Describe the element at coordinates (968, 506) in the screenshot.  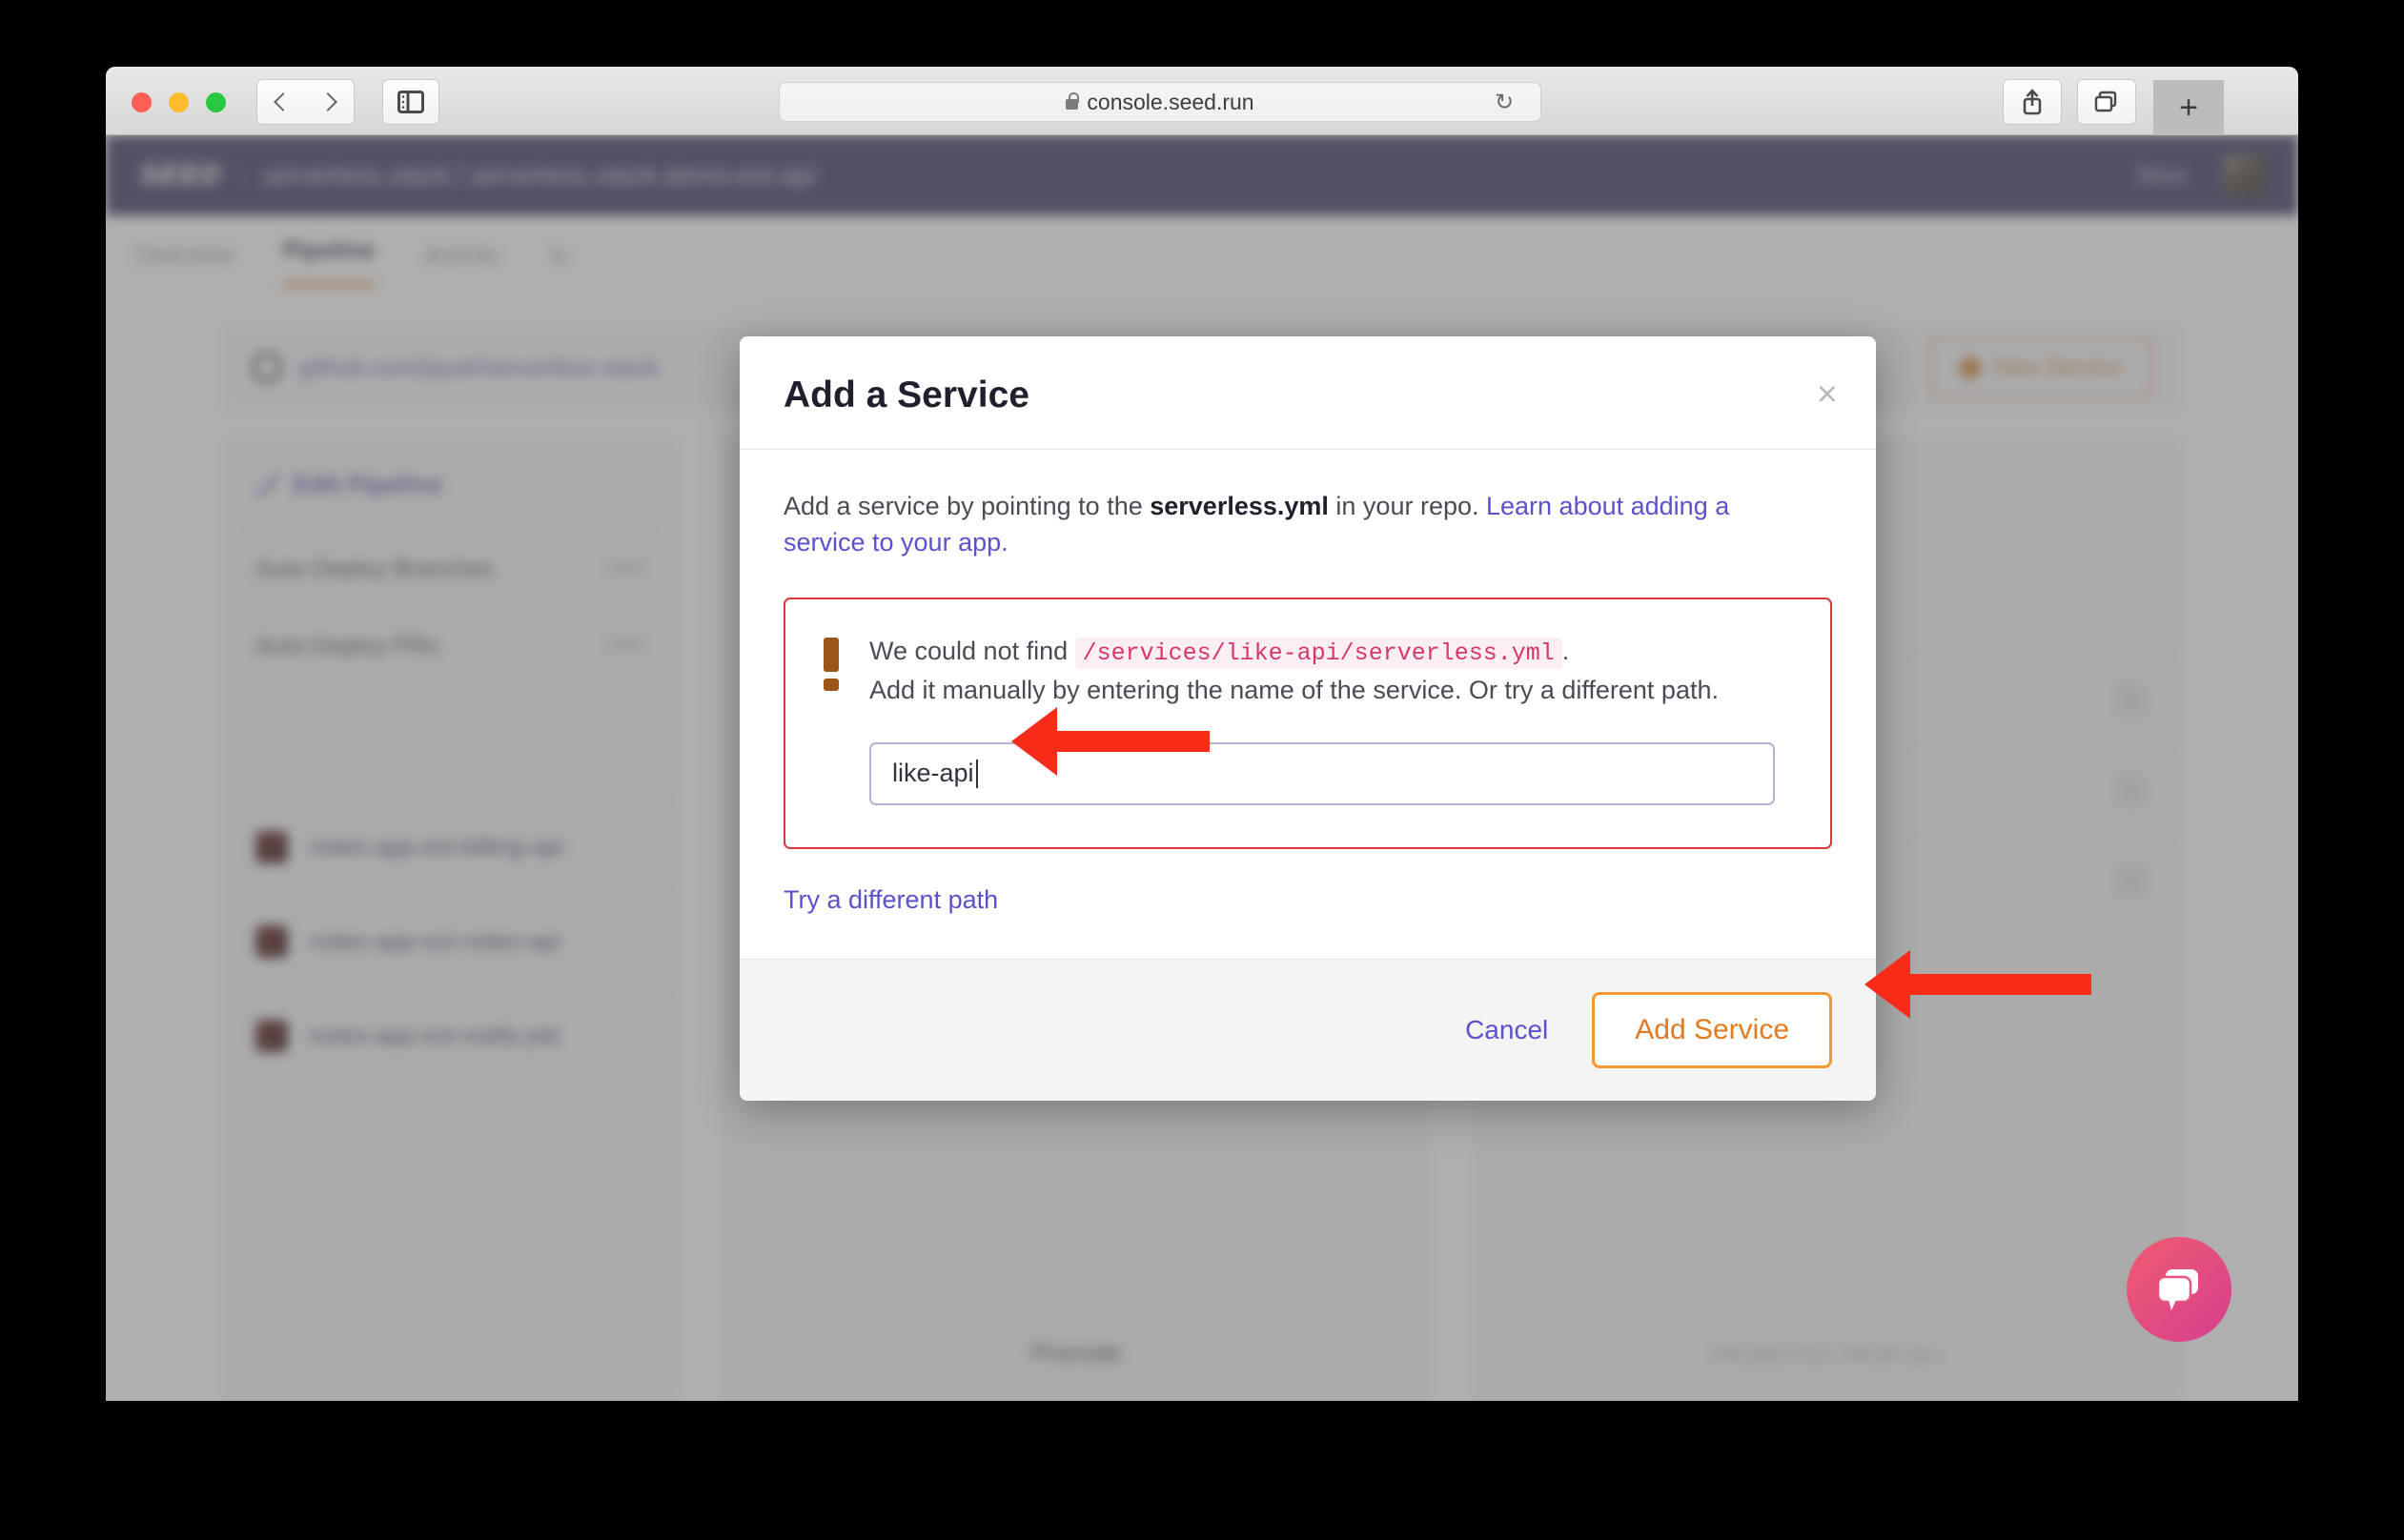
I see `description-lead: Add a service by pointing to the` at that location.